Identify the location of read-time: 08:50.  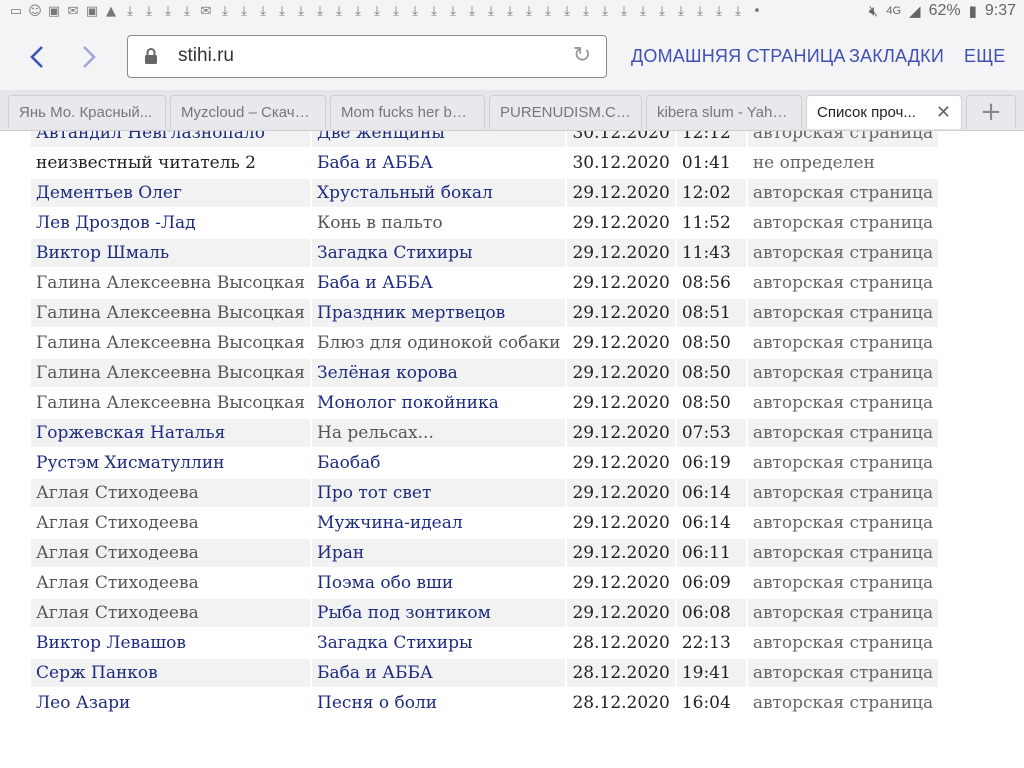
(706, 373).